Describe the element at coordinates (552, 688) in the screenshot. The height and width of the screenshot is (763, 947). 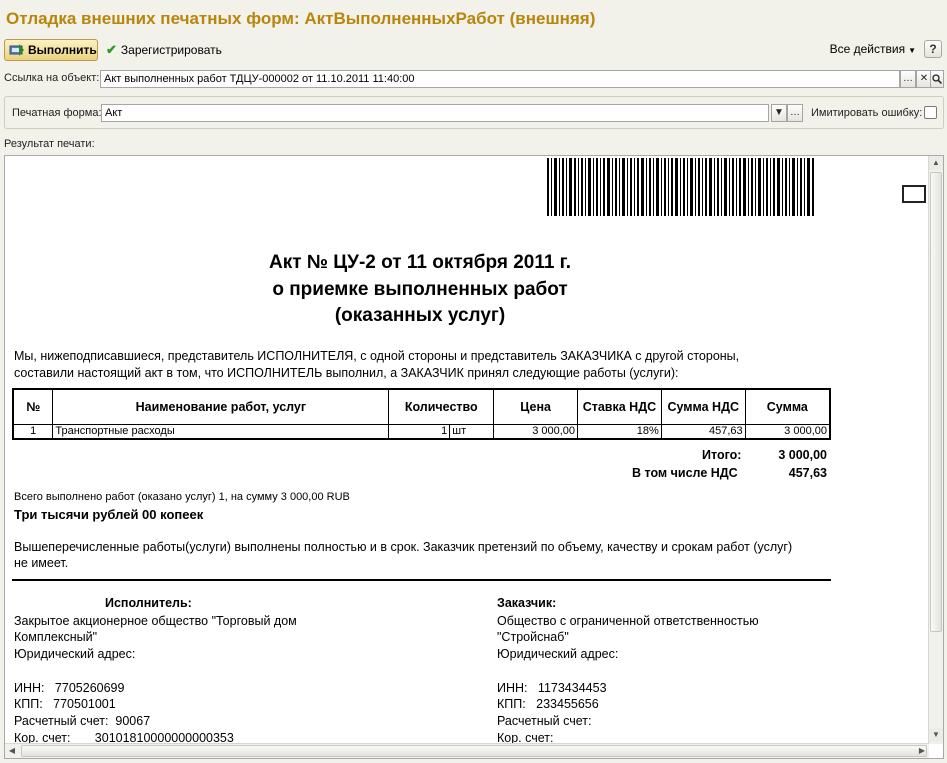
I see `customer-inn: ИНН: 1173434453` at that location.